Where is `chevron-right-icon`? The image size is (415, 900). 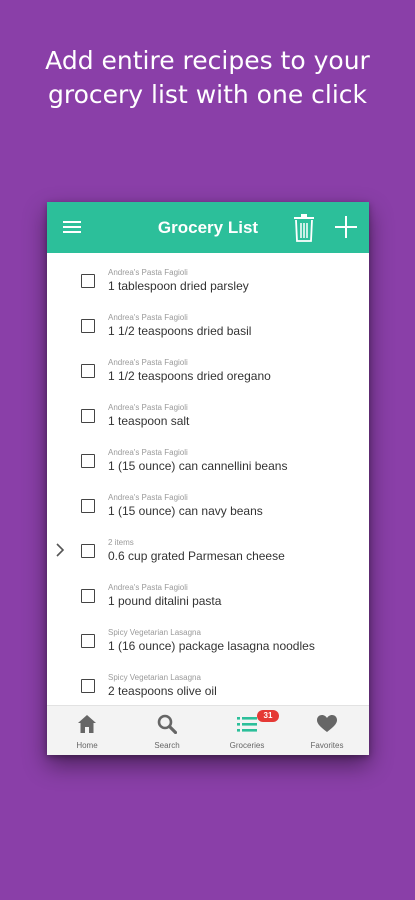 chevron-right-icon is located at coordinates (60, 550).